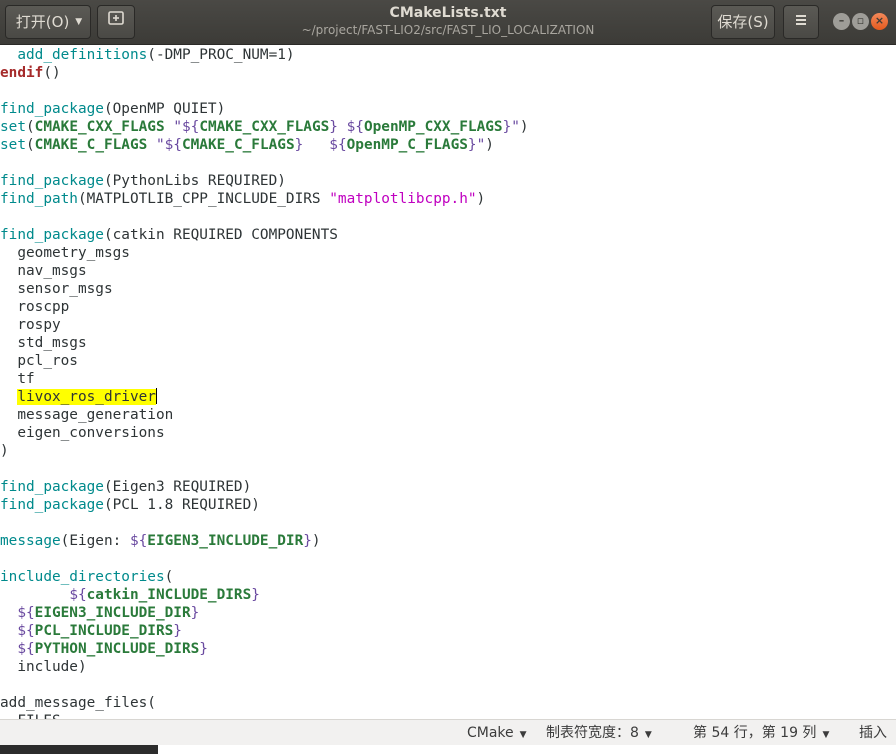  I want to click on tab-width-label: 制表符宽度：8, so click(592, 733).